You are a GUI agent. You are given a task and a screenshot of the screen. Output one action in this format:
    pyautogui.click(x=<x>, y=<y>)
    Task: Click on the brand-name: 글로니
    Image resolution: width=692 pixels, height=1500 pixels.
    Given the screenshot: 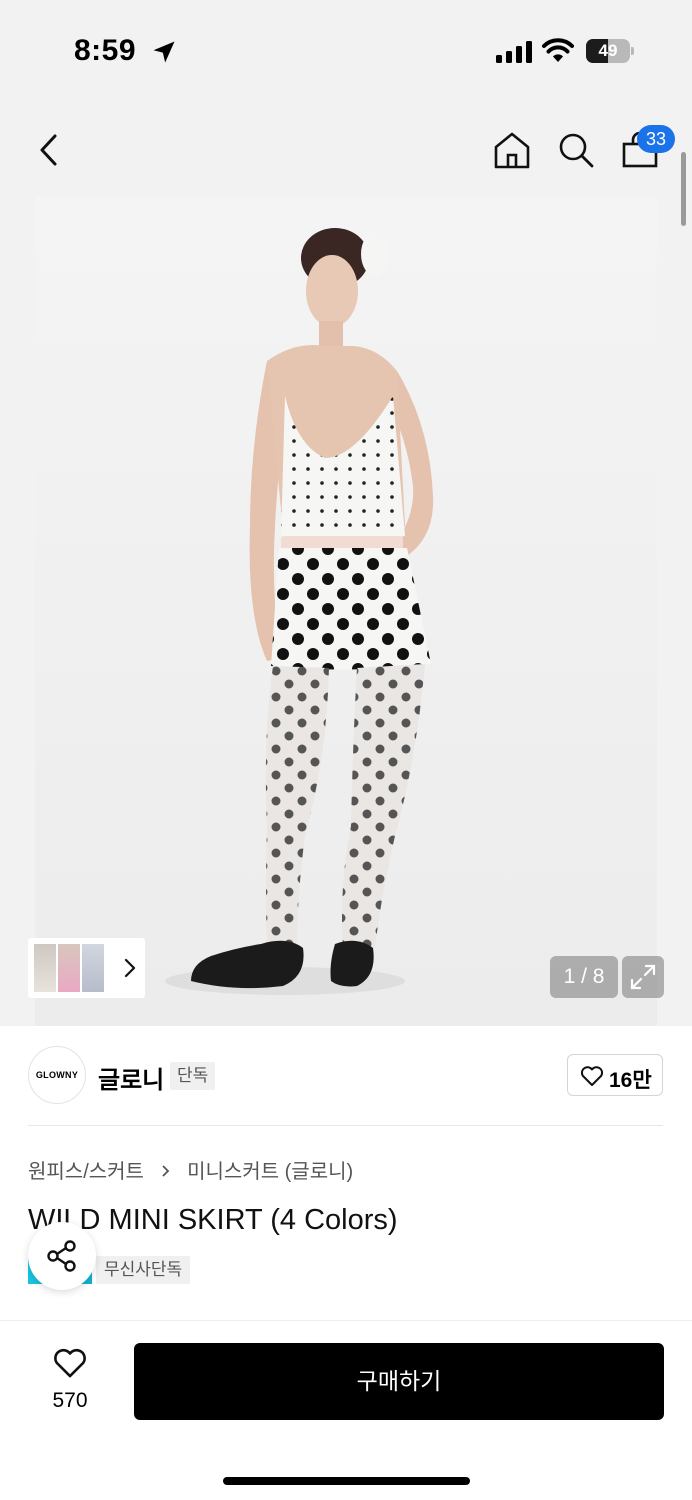 What is the action you would take?
    pyautogui.click(x=131, y=1077)
    